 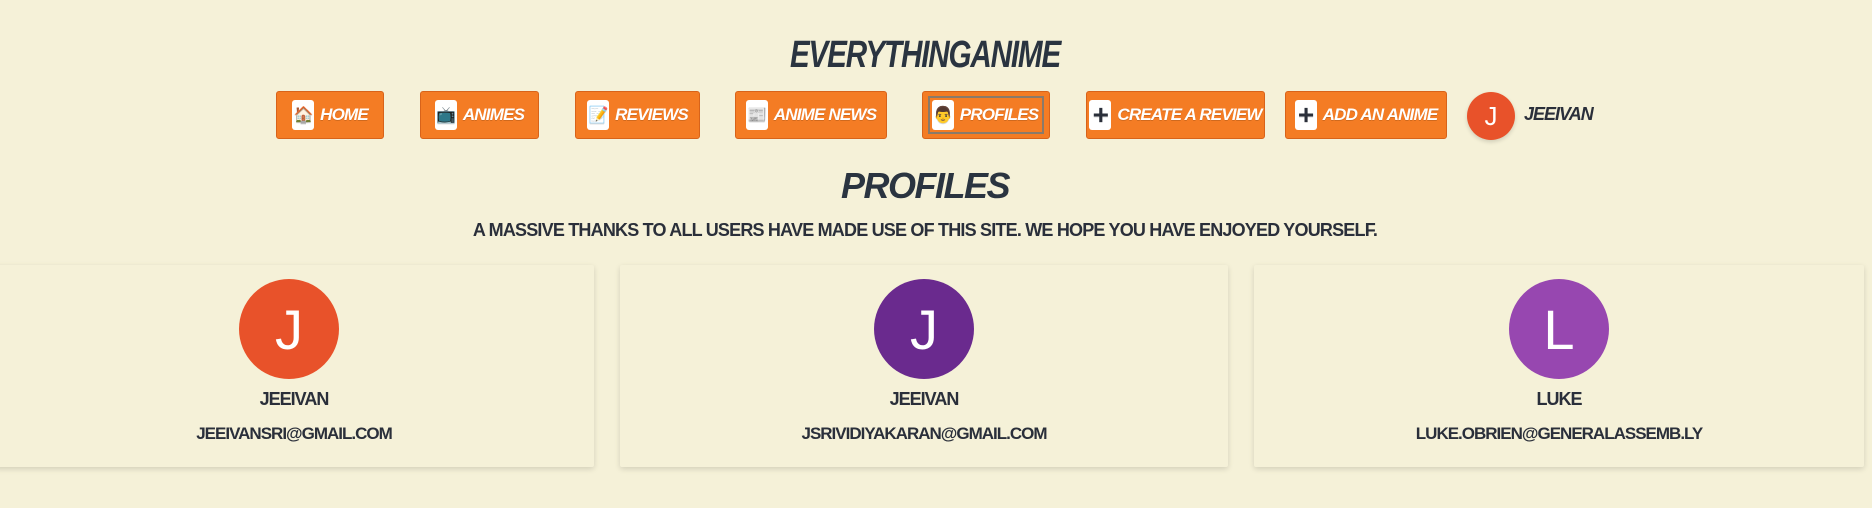 I want to click on tv-icon: 📺, so click(x=445, y=115).